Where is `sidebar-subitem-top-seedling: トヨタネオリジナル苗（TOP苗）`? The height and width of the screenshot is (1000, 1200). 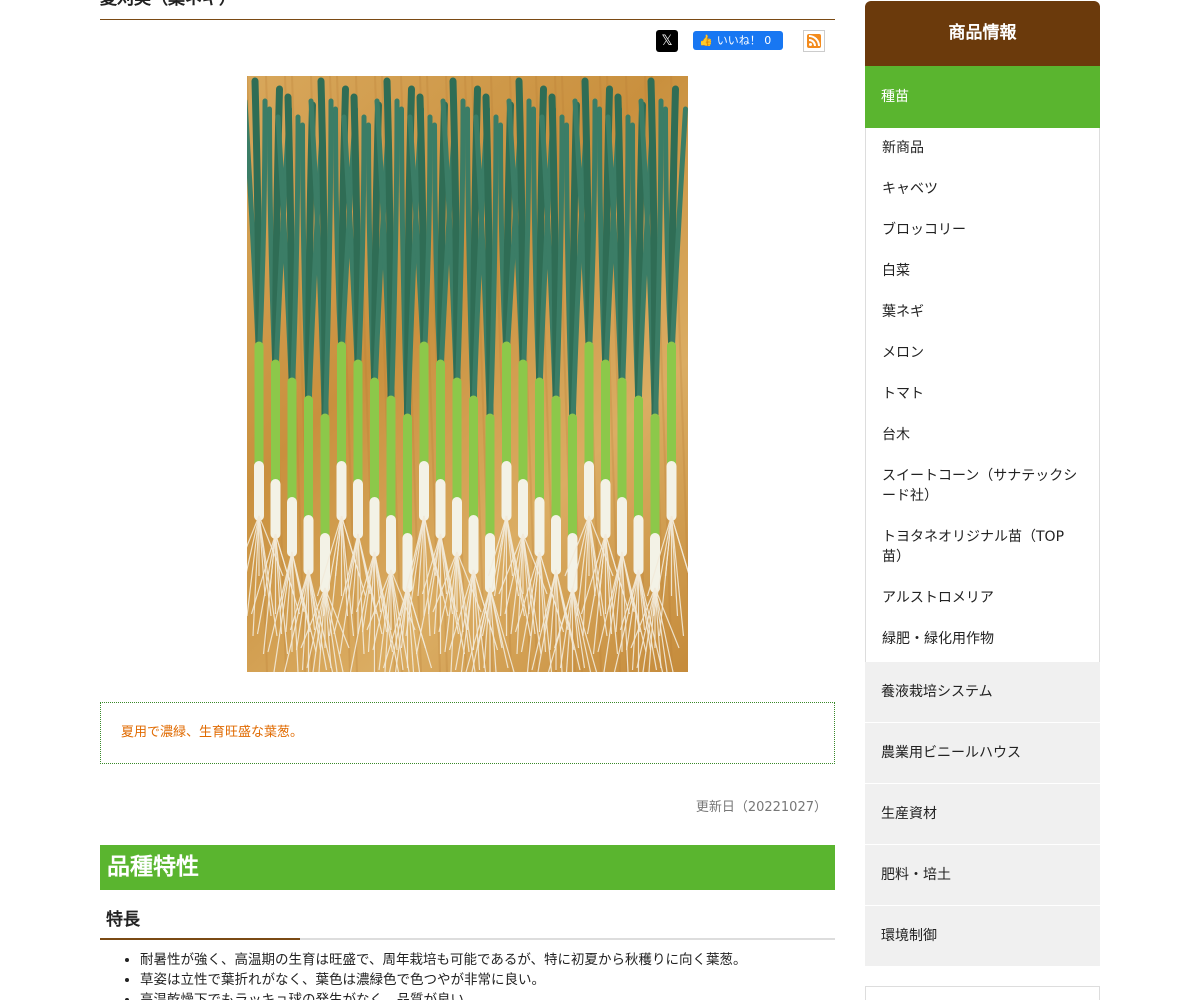
sidebar-subitem-top-seedling: トヨタネオリジナル苗（TOP苗） is located at coordinates (982, 547).